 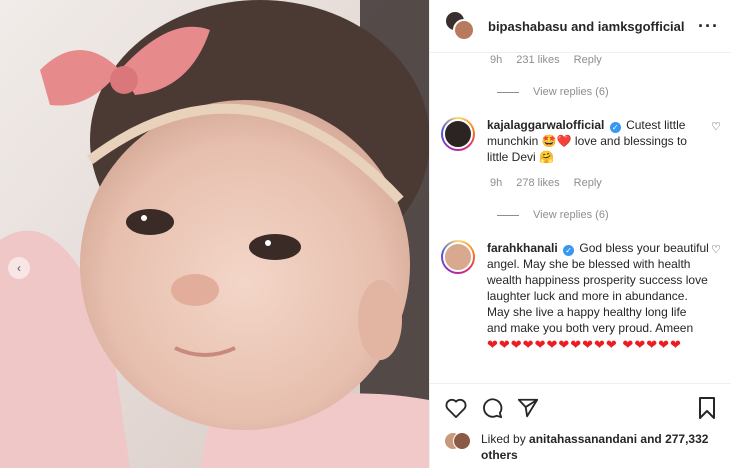 I want to click on comment-likes: 231 likes, so click(x=537, y=60).